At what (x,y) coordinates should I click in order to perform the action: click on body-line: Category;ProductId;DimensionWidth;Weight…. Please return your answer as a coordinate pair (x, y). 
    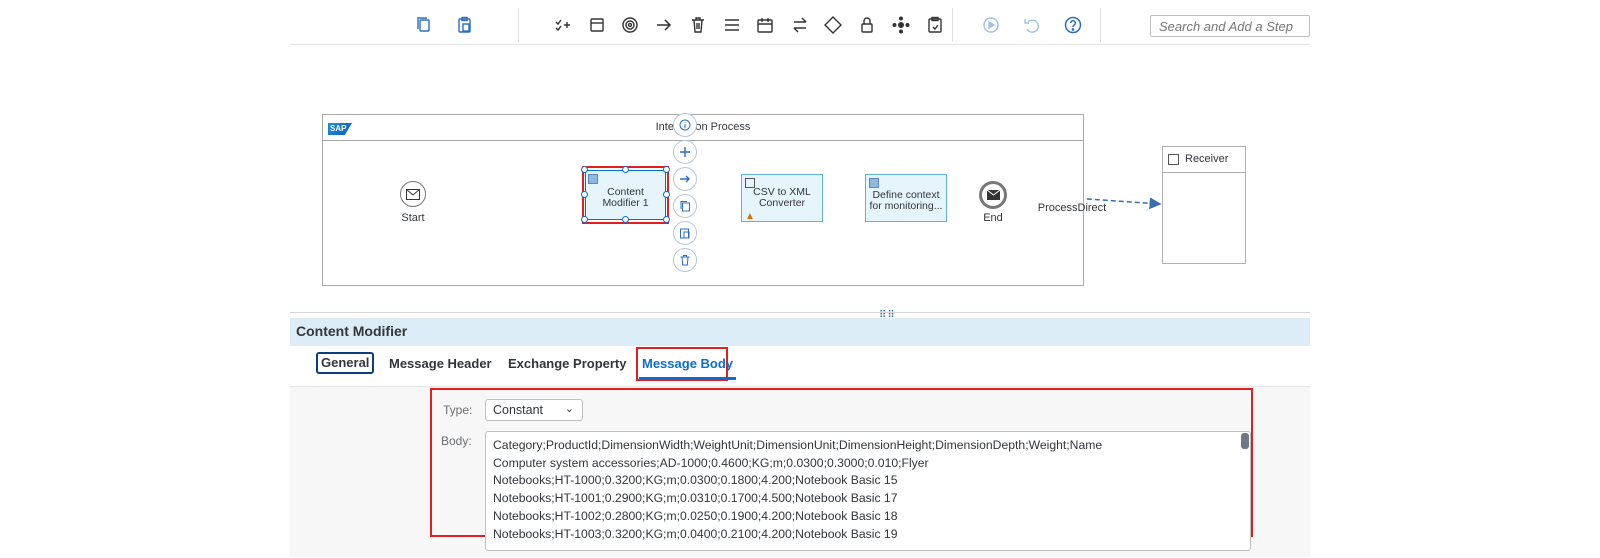
    Looking at the image, I should click on (798, 445).